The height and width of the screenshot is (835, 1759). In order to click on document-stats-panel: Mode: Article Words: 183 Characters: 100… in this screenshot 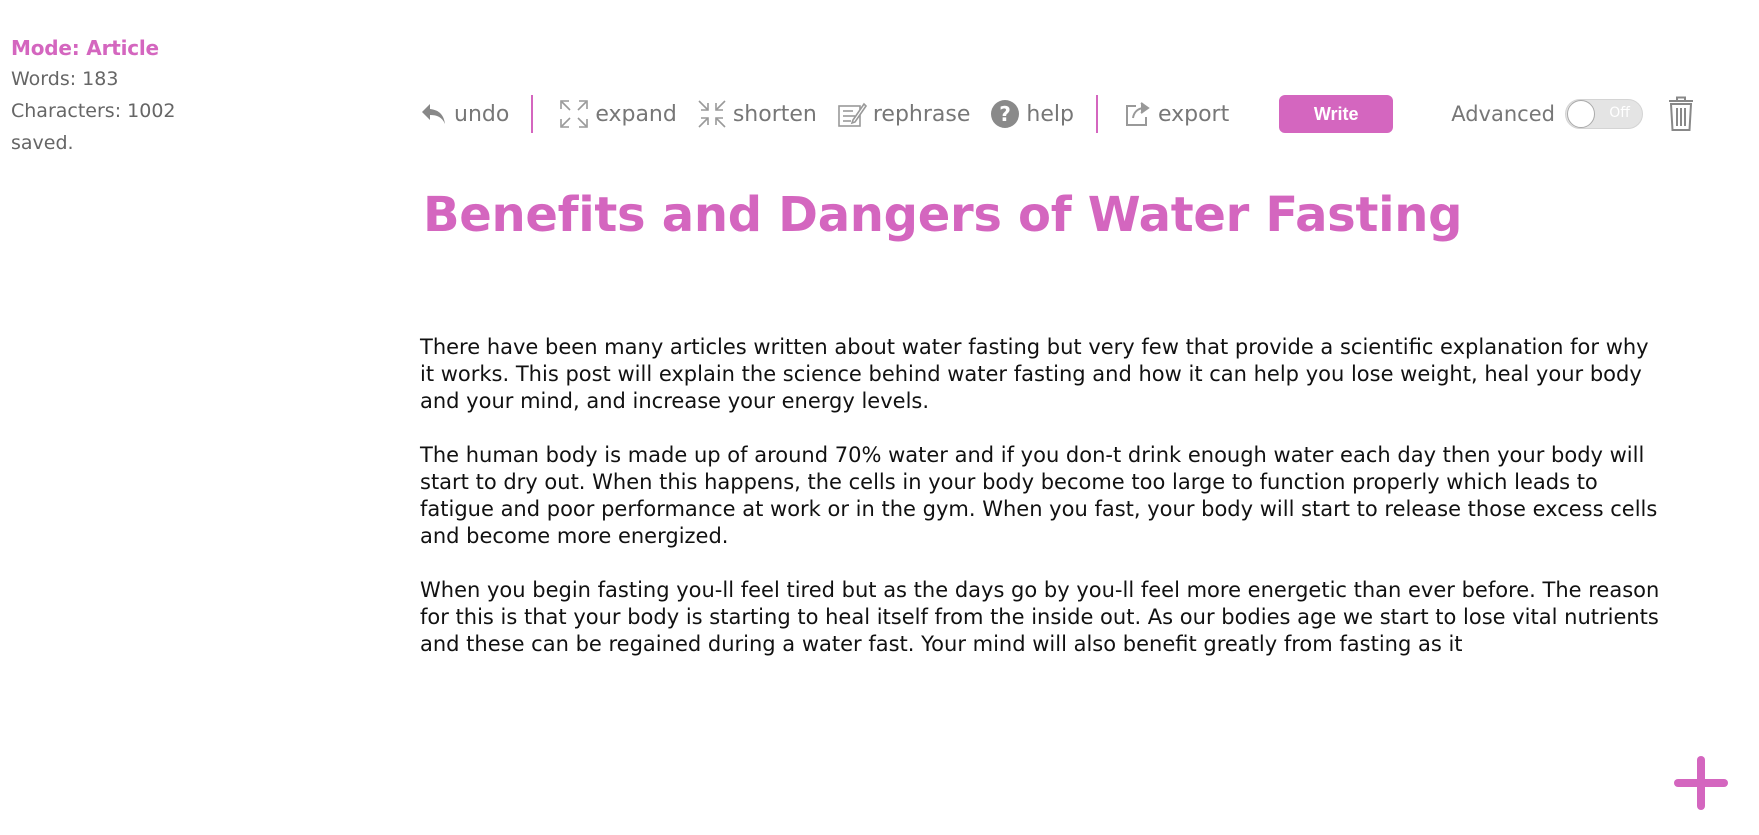, I will do `click(121, 96)`.